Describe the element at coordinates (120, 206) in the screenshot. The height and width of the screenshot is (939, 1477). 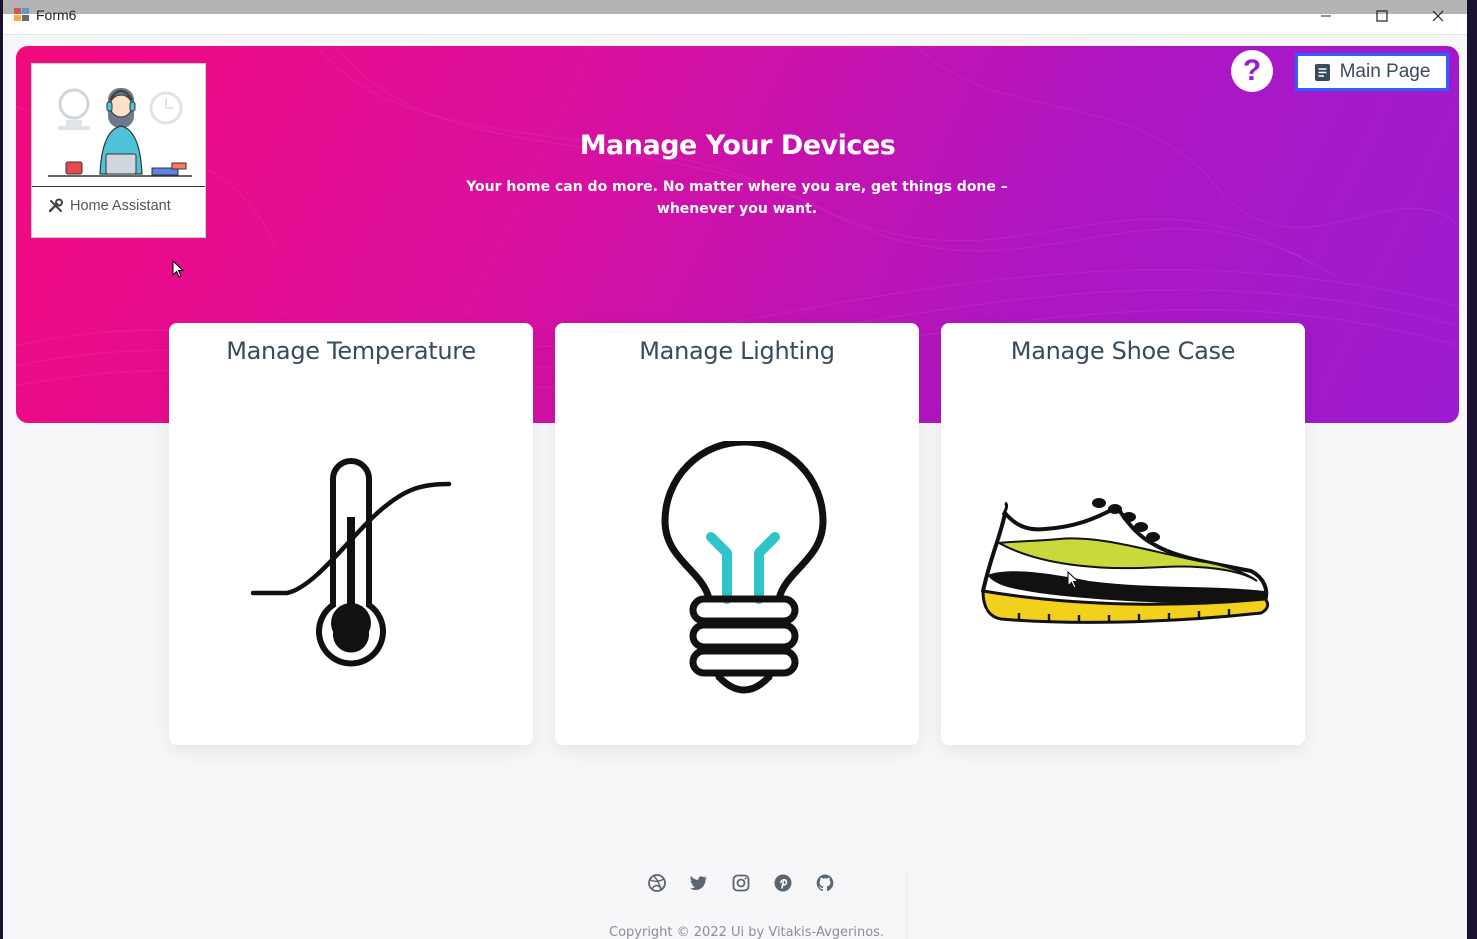
I see `home-assistant-label: Home Assistant` at that location.